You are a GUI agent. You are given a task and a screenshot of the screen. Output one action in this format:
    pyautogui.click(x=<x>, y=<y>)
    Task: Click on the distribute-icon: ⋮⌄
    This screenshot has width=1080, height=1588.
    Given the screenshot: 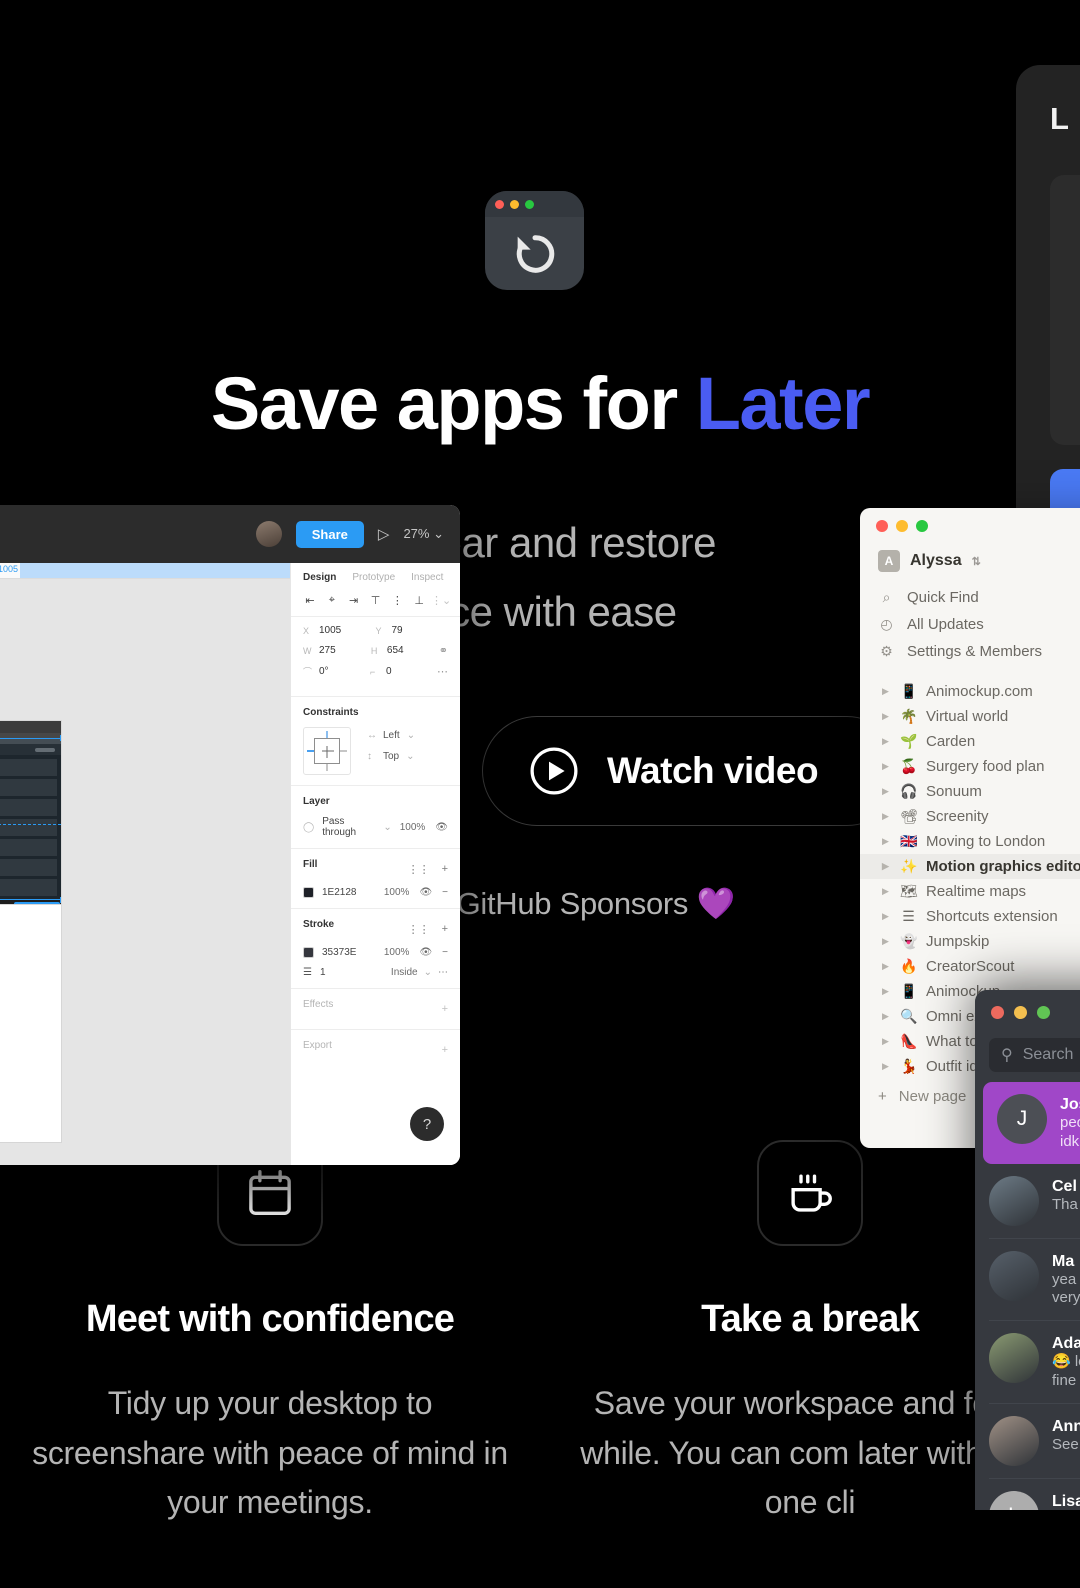 What is the action you would take?
    pyautogui.click(x=441, y=600)
    